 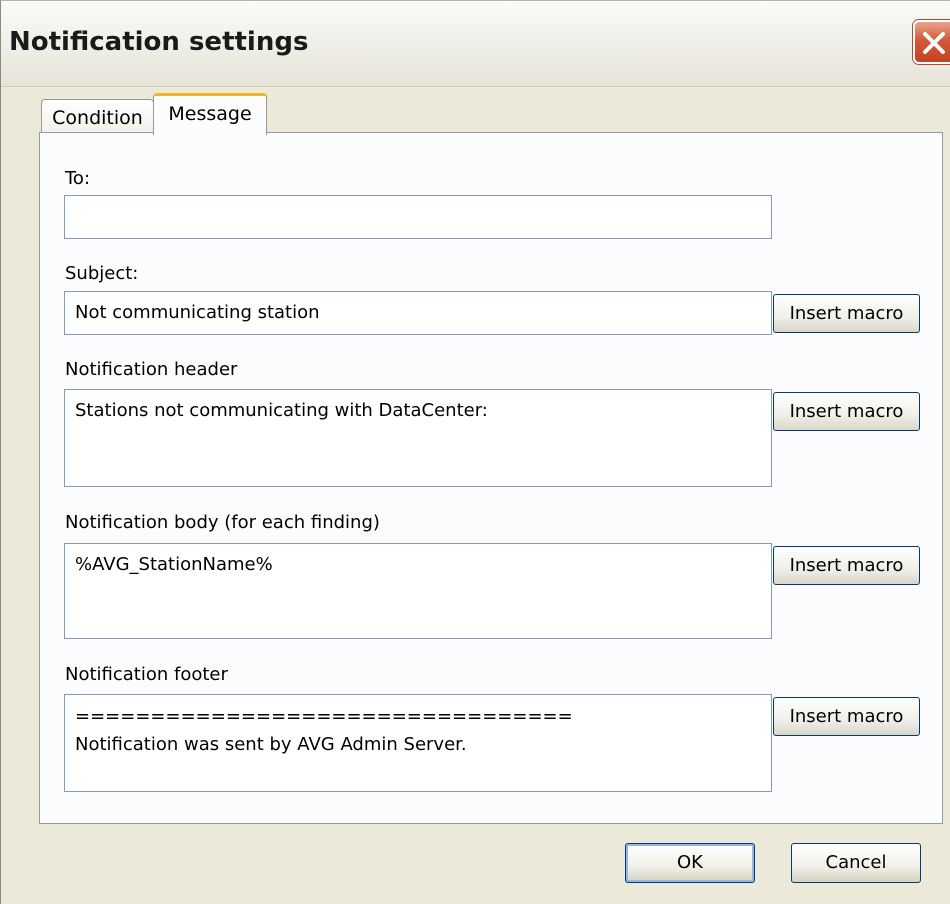 What do you see at coordinates (151, 369) in the screenshot?
I see `notification-header-label: Notification header` at bounding box center [151, 369].